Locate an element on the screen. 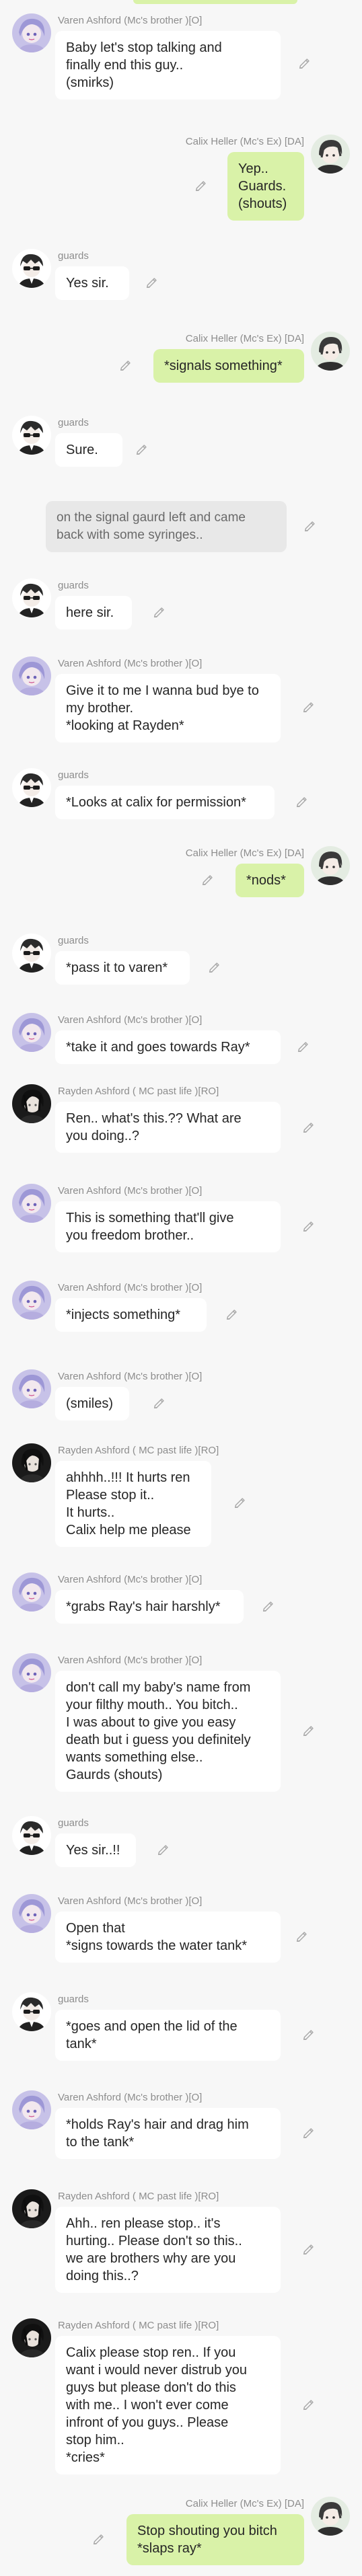  message-bubble: Yes sir. is located at coordinates (92, 283).